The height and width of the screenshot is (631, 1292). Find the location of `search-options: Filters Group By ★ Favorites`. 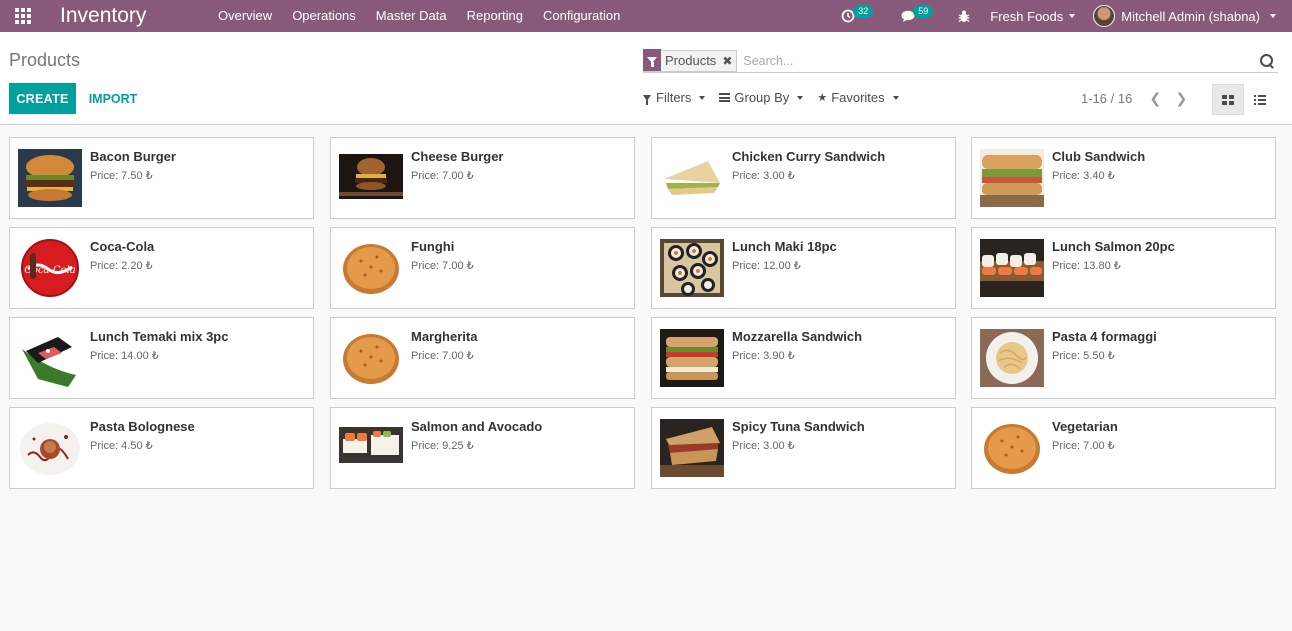

search-options: Filters Group By ★ Favorites is located at coordinates (771, 97).